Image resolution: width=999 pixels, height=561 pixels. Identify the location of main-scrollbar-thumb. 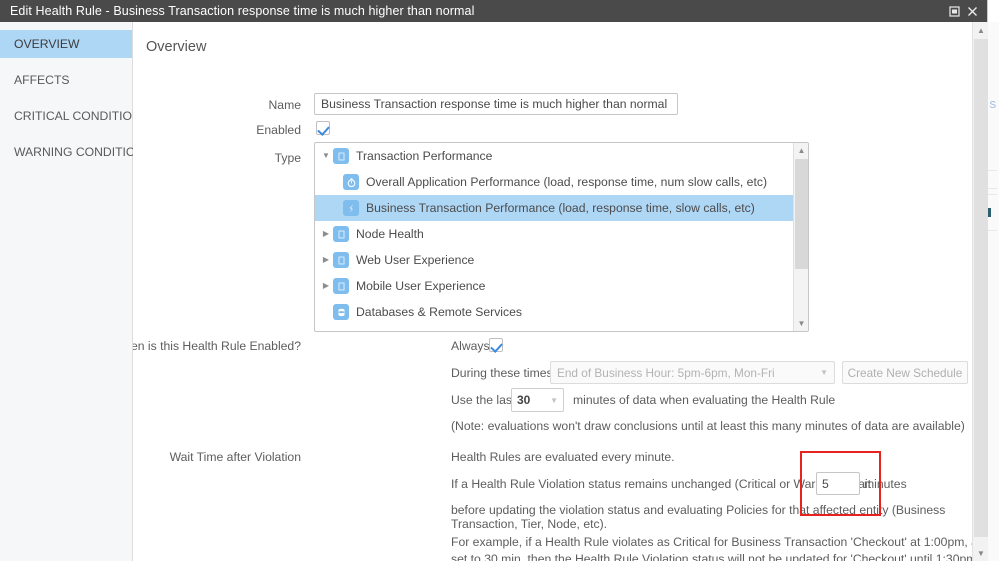
(981, 288).